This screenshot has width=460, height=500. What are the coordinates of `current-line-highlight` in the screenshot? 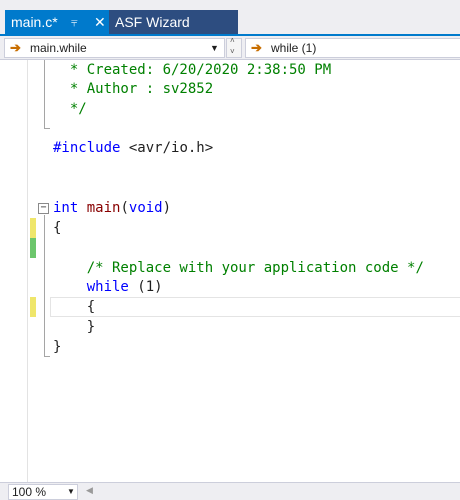 It's located at (255, 307).